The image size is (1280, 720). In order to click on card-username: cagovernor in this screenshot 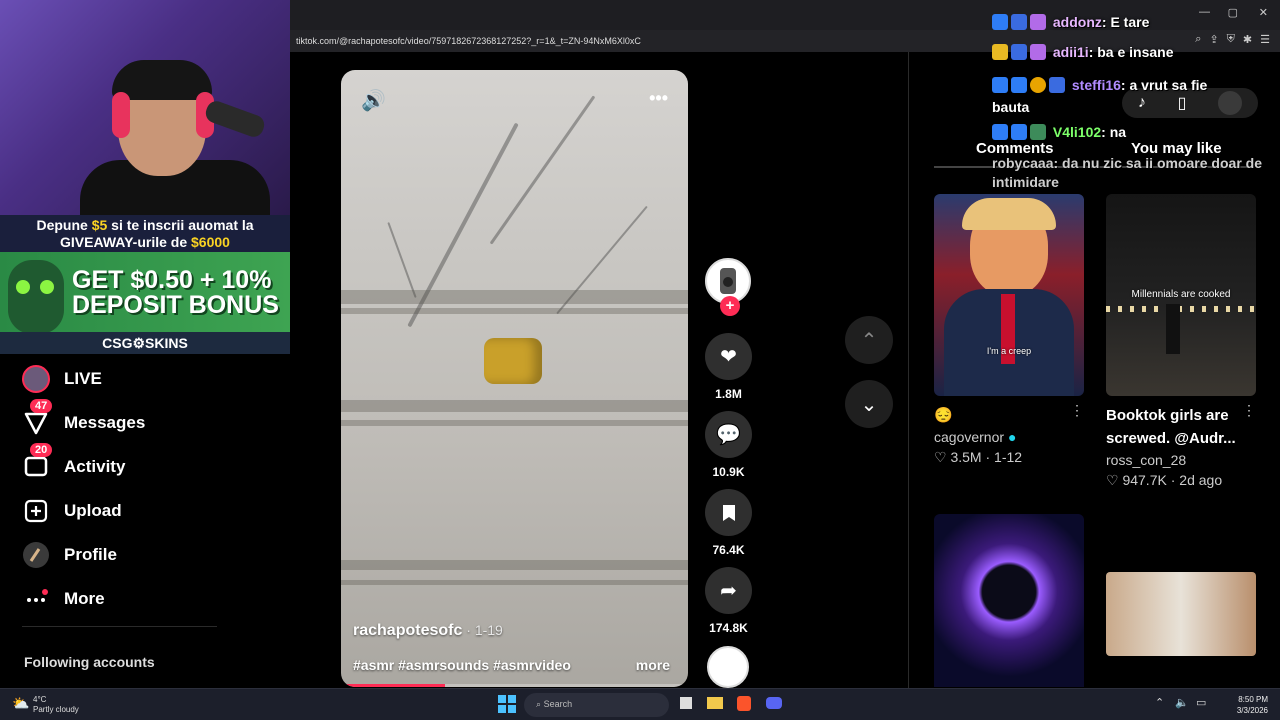, I will do `click(969, 437)`.